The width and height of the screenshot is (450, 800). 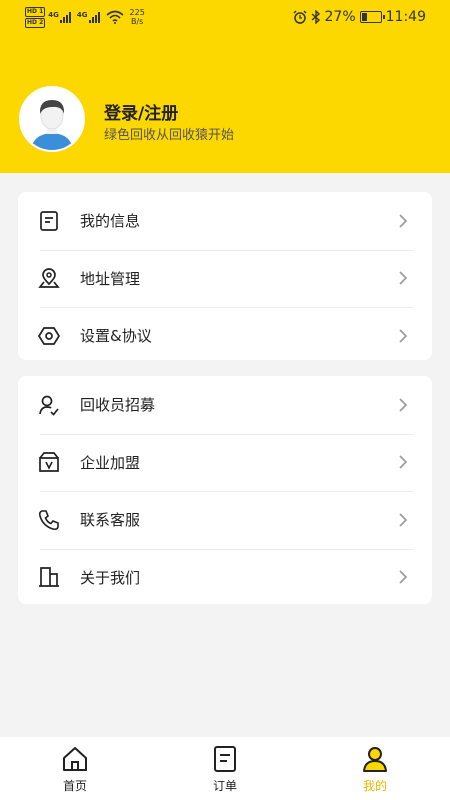 I want to click on user-profile-icon, so click(x=375, y=759).